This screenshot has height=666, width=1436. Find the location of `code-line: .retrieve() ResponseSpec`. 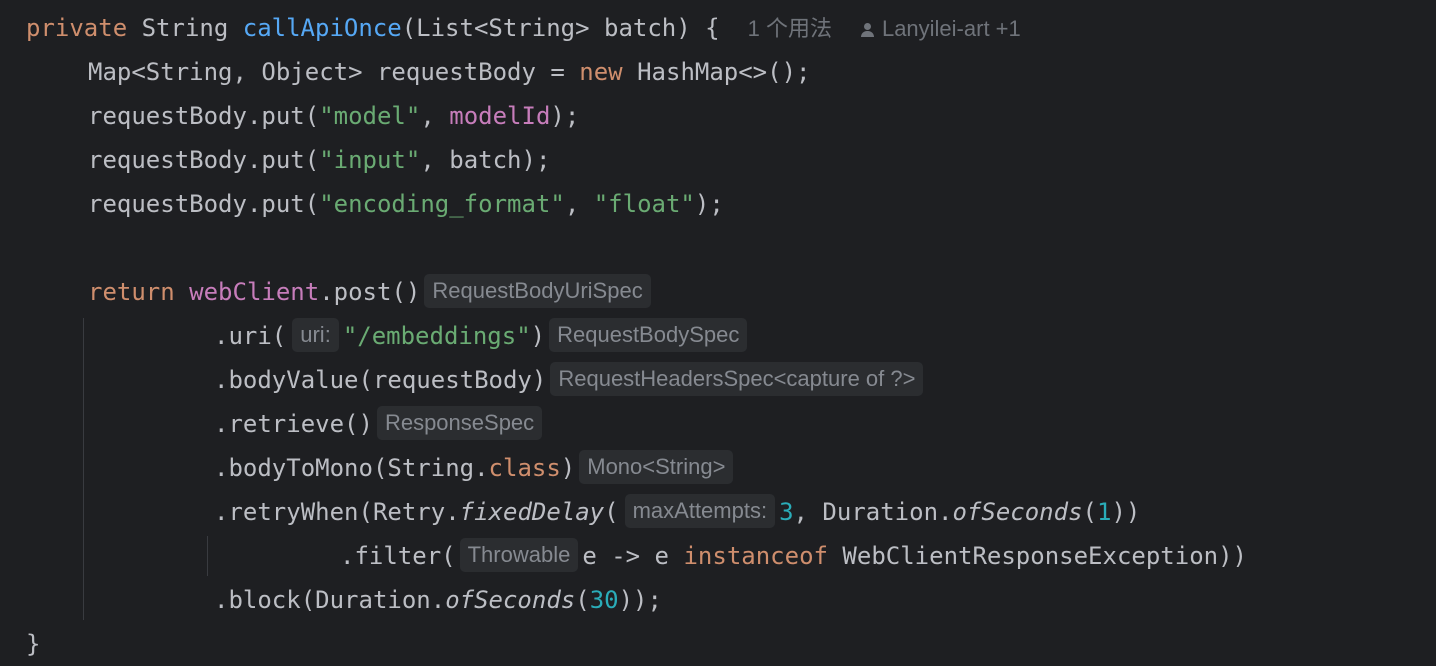

code-line: .retrieve() ResponseSpec is located at coordinates (380, 424).